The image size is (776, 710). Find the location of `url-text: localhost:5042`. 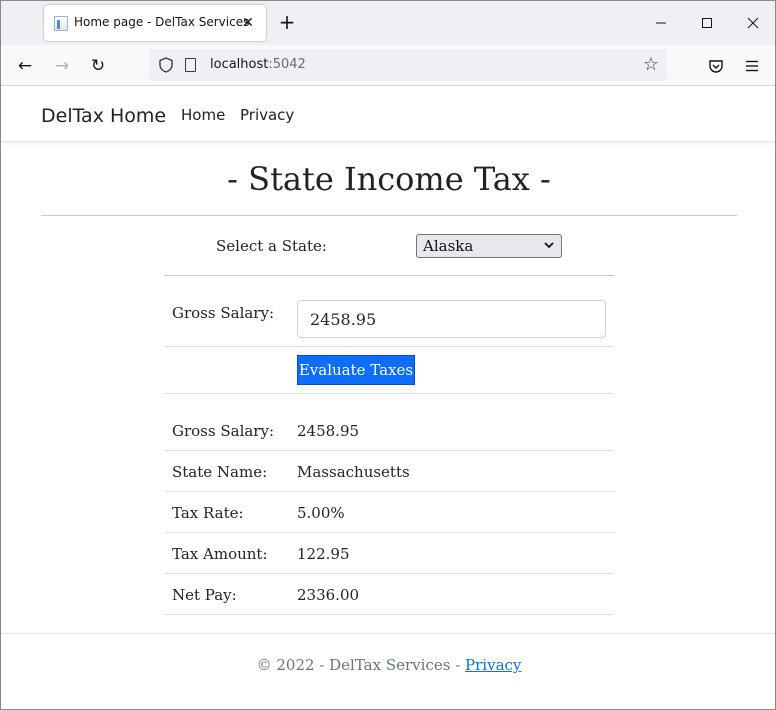

url-text: localhost:5042 is located at coordinates (258, 64).